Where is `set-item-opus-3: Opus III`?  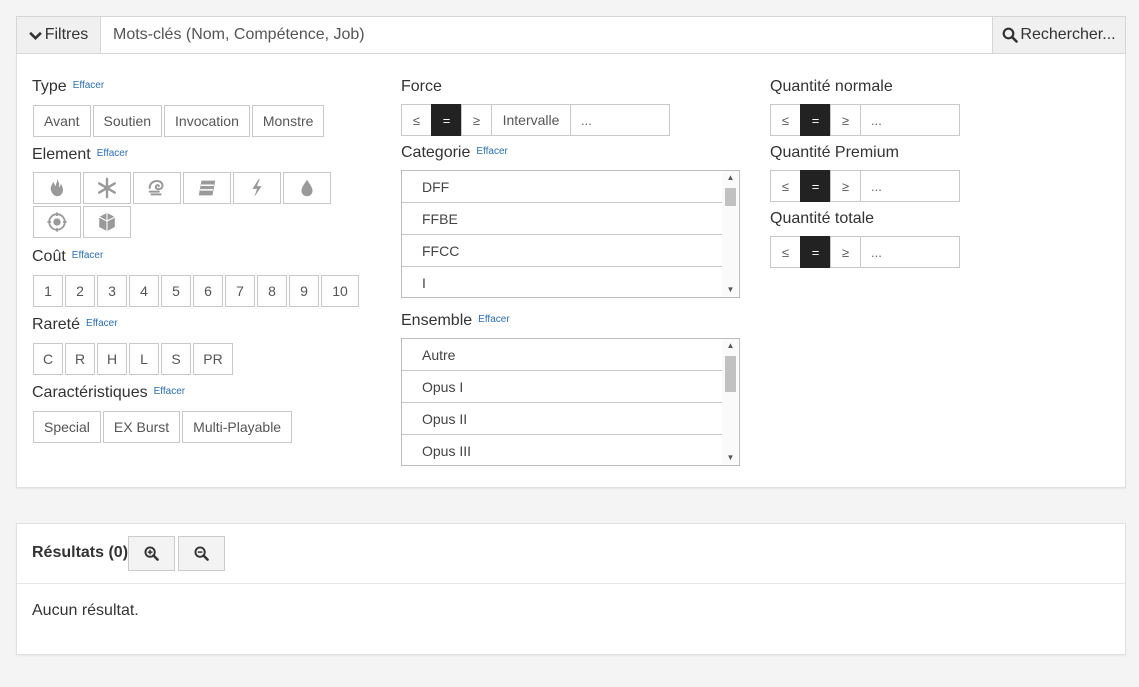 set-item-opus-3: Opus III is located at coordinates (562, 450).